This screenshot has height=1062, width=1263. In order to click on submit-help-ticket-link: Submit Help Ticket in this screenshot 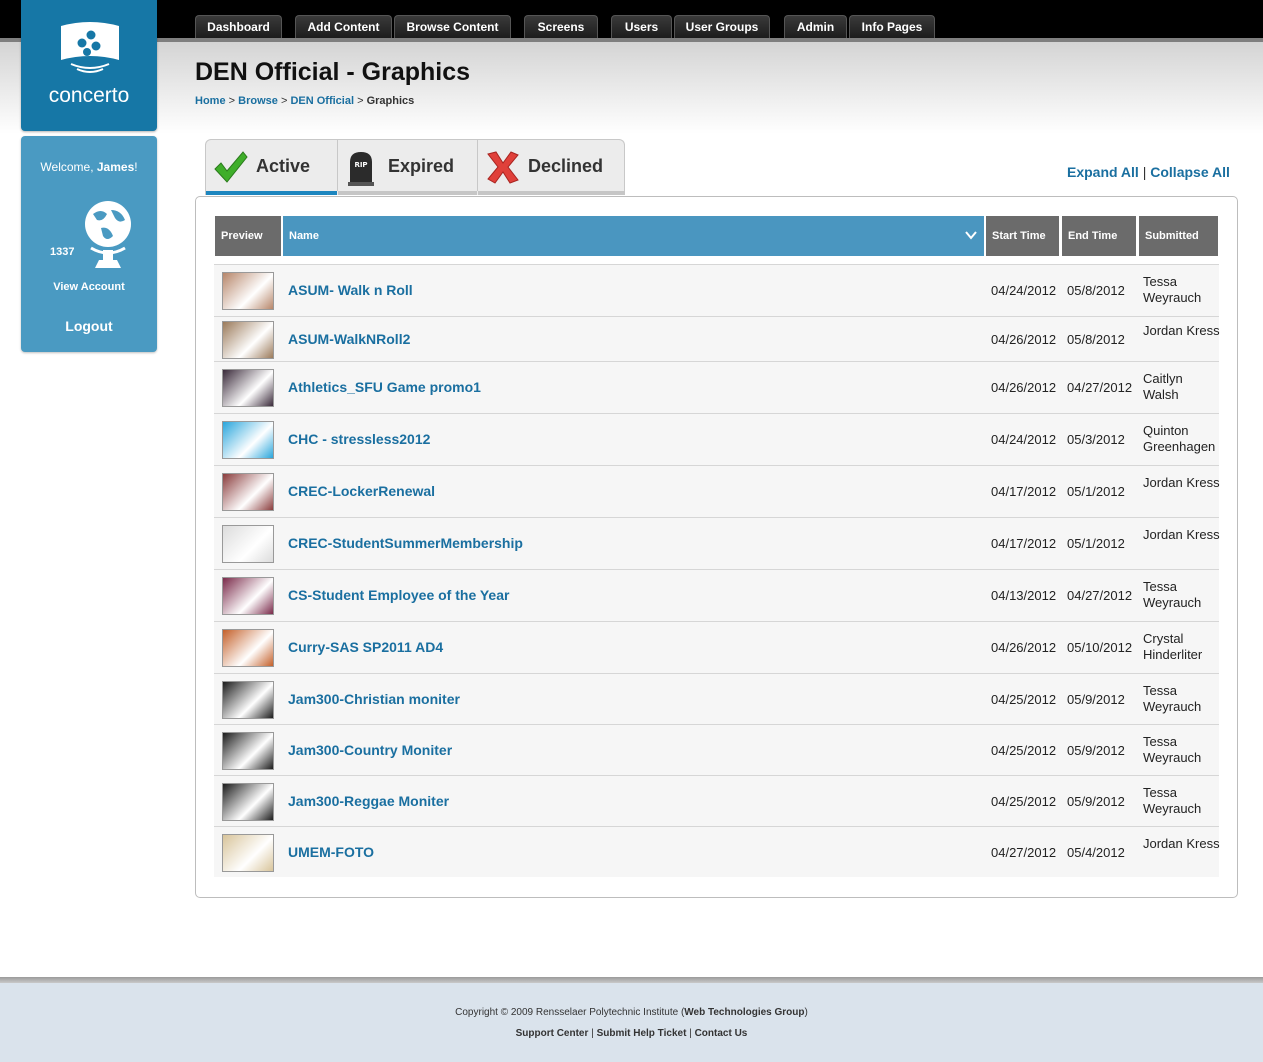, I will do `click(642, 1033)`.